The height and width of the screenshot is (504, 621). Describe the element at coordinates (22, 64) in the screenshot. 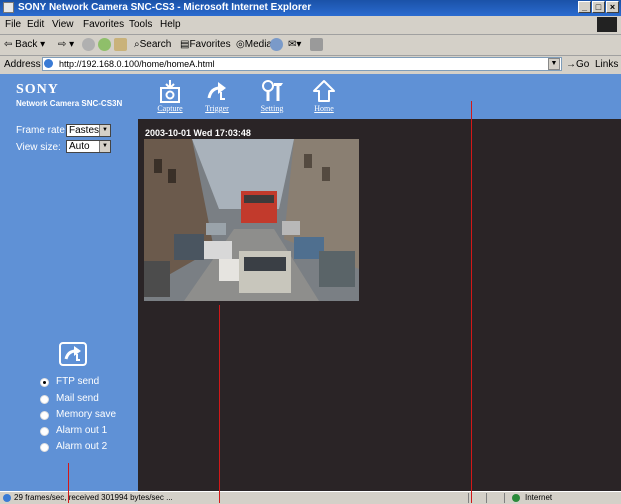

I see `address-label: Address` at that location.